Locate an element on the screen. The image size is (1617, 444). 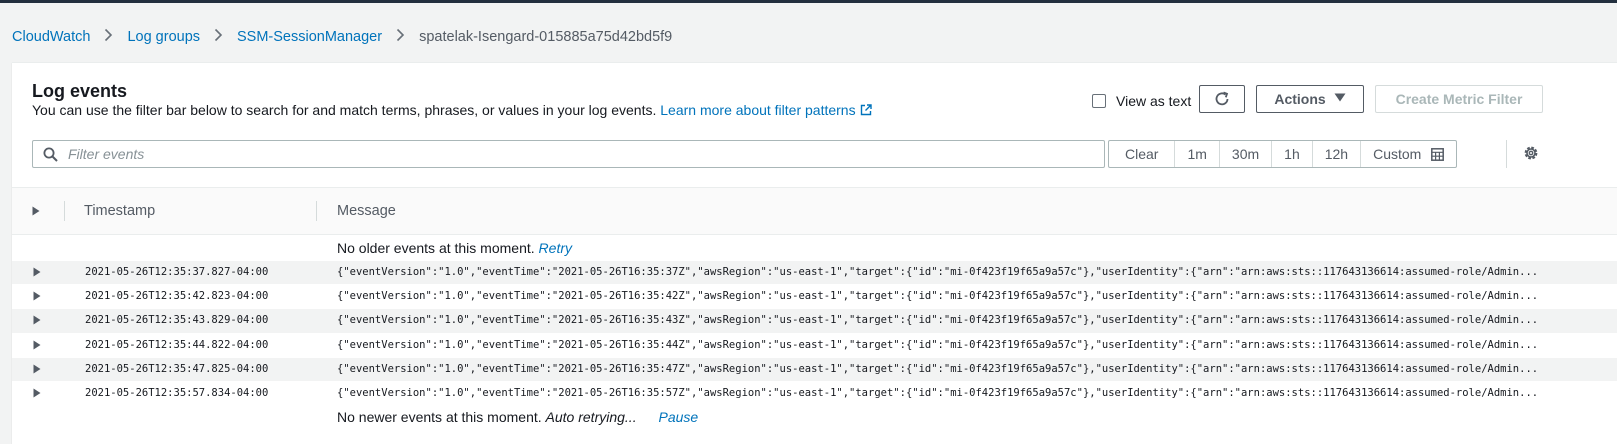
row-timestamp: 2021-05-26T12:35:37.827-04:00 is located at coordinates (177, 272).